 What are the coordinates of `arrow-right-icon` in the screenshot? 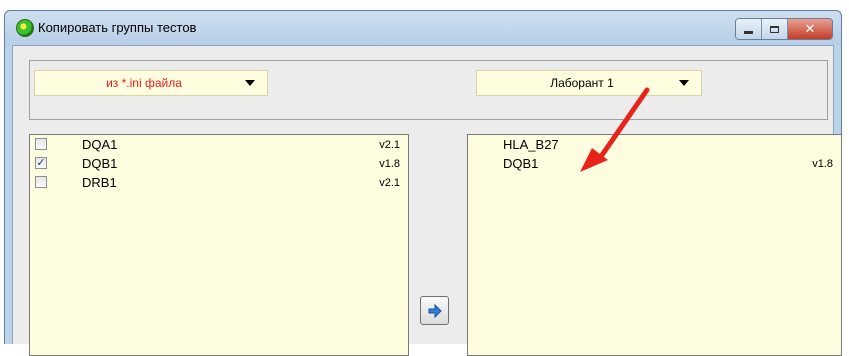 It's located at (435, 310).